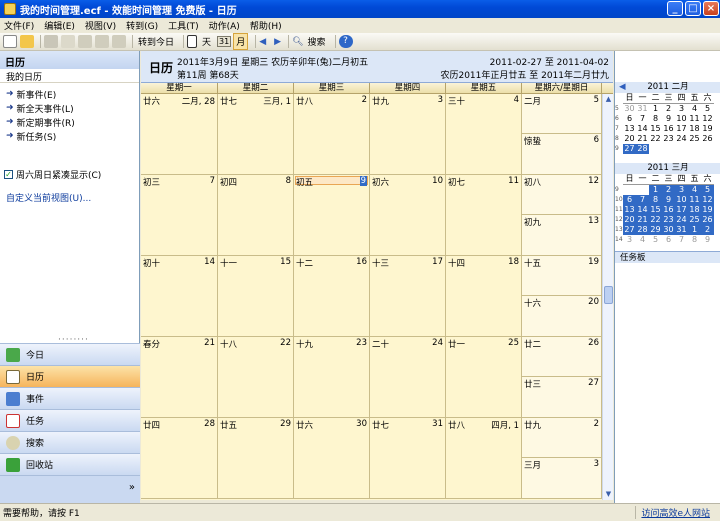  What do you see at coordinates (562, 316) in the screenshot?
I see `day-cell: 十六 20` at bounding box center [562, 316].